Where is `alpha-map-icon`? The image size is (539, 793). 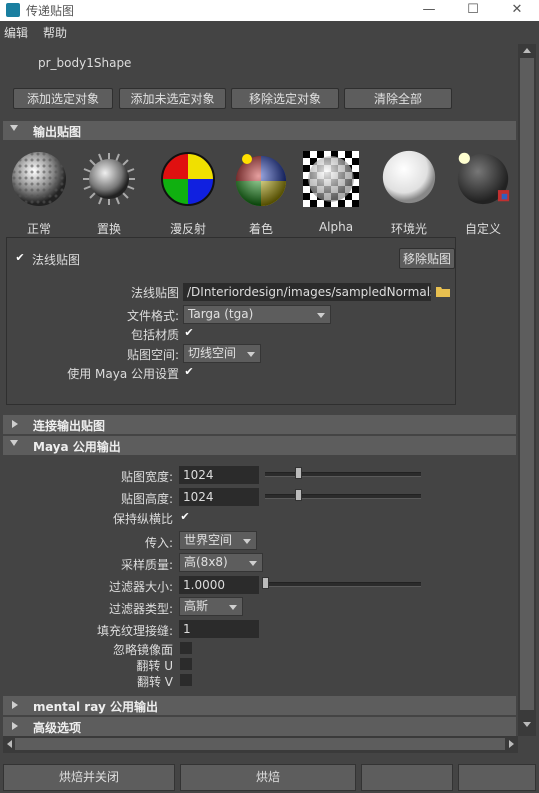
alpha-map-icon is located at coordinates (331, 179).